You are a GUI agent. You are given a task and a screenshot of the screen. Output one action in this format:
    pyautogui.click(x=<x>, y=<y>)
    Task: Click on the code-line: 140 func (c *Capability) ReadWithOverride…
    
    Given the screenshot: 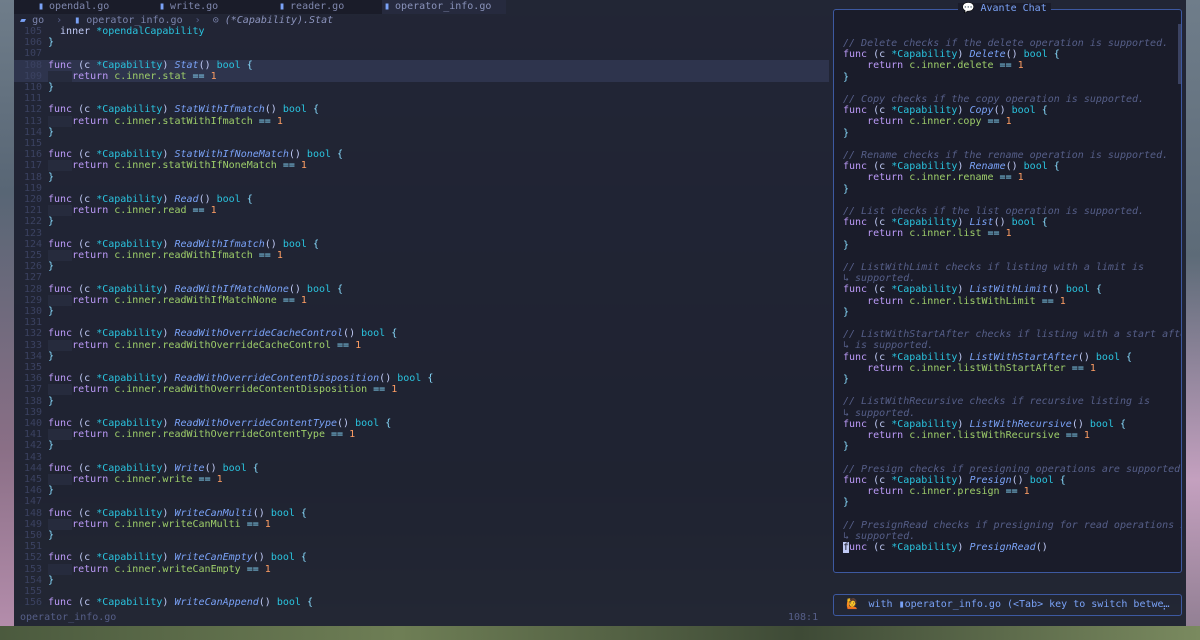 What is the action you would take?
    pyautogui.click(x=421, y=423)
    